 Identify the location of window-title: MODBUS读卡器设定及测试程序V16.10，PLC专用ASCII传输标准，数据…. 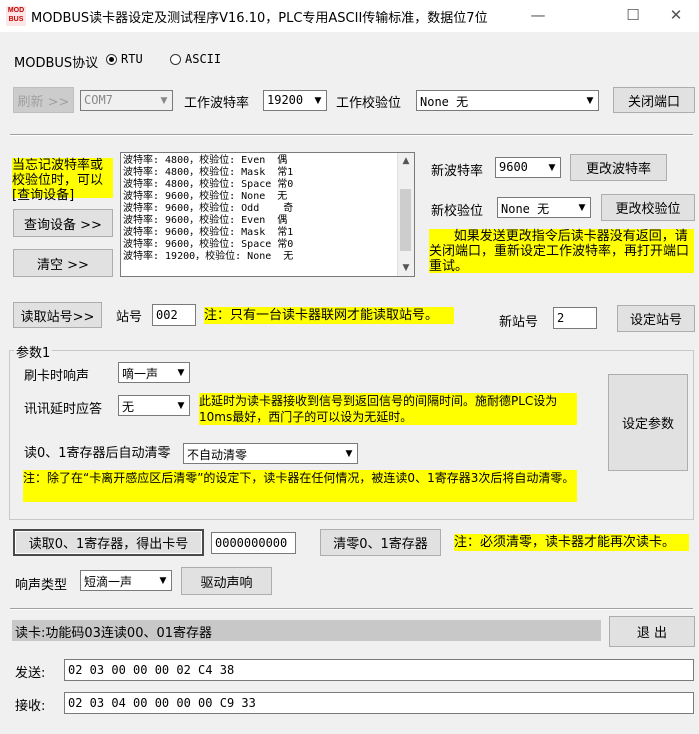
(259, 18).